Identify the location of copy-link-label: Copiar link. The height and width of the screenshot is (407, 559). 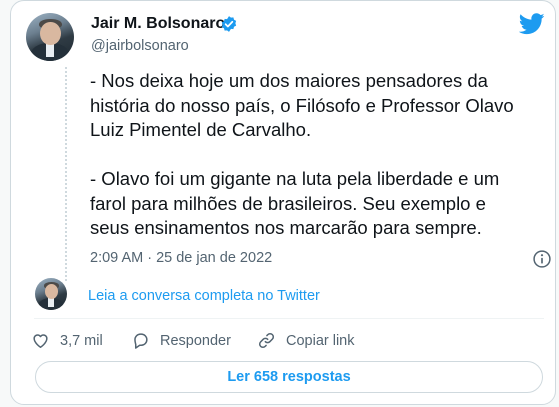
(320, 340).